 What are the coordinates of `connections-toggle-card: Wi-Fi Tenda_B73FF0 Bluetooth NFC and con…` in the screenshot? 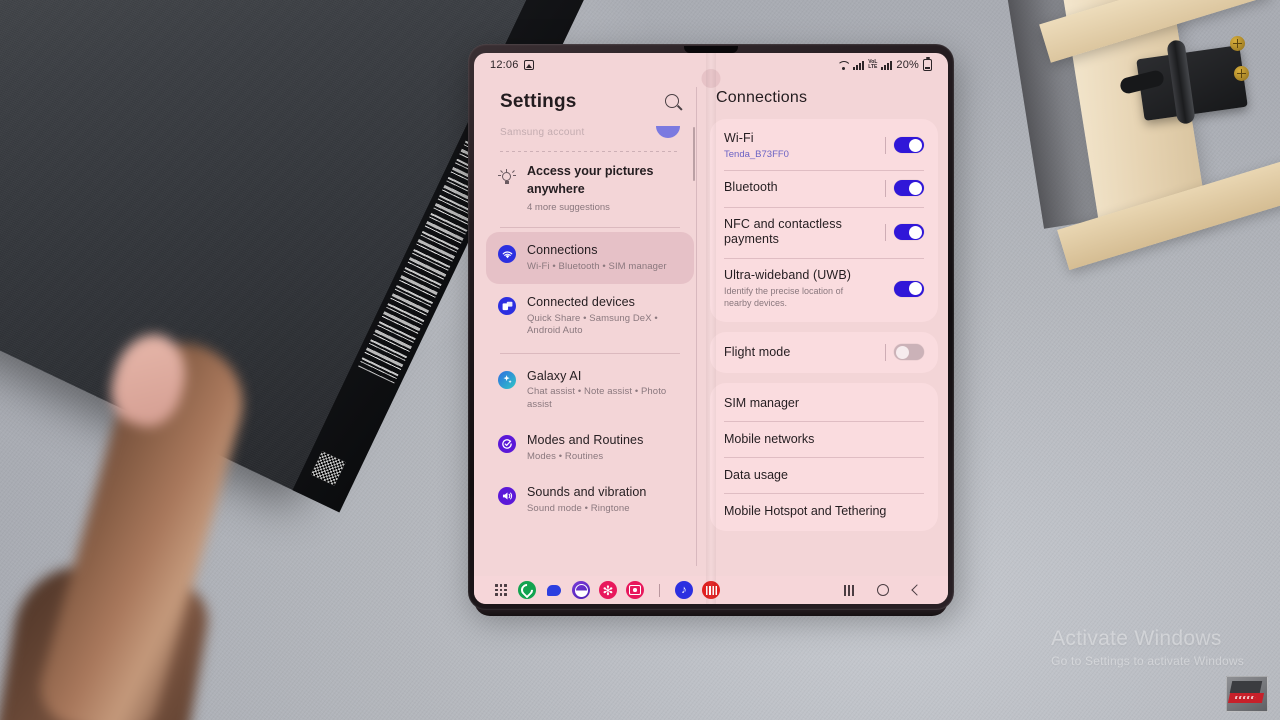 It's located at (824, 220).